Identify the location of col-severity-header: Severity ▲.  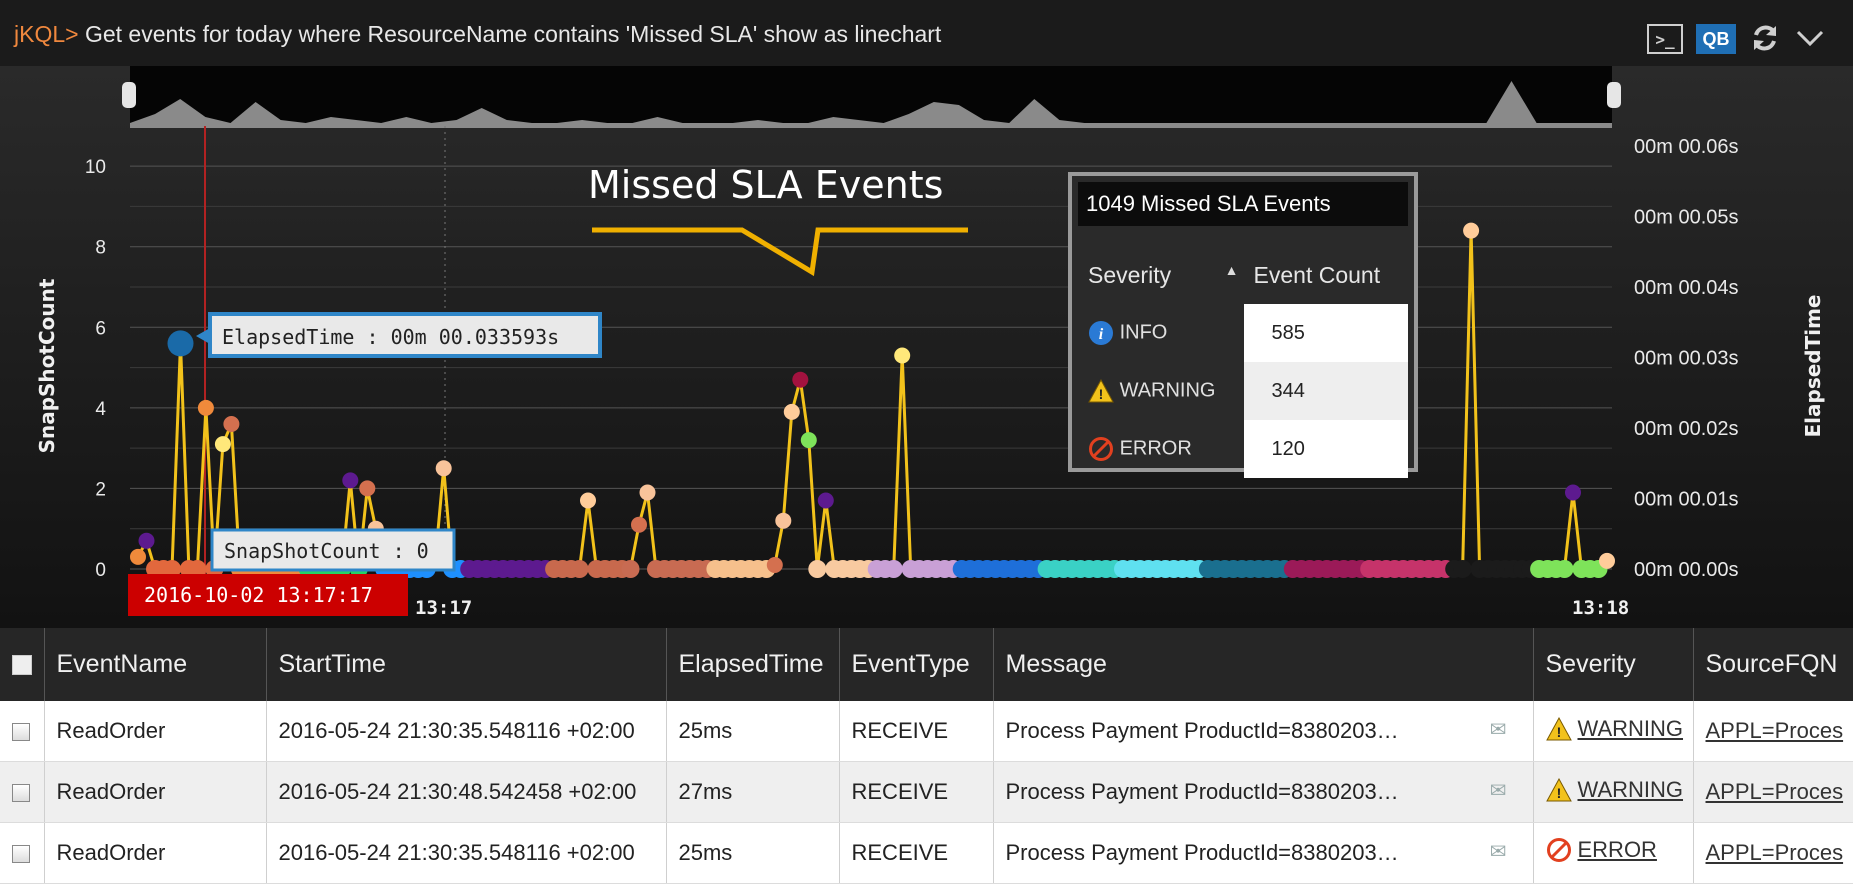
(1161, 275).